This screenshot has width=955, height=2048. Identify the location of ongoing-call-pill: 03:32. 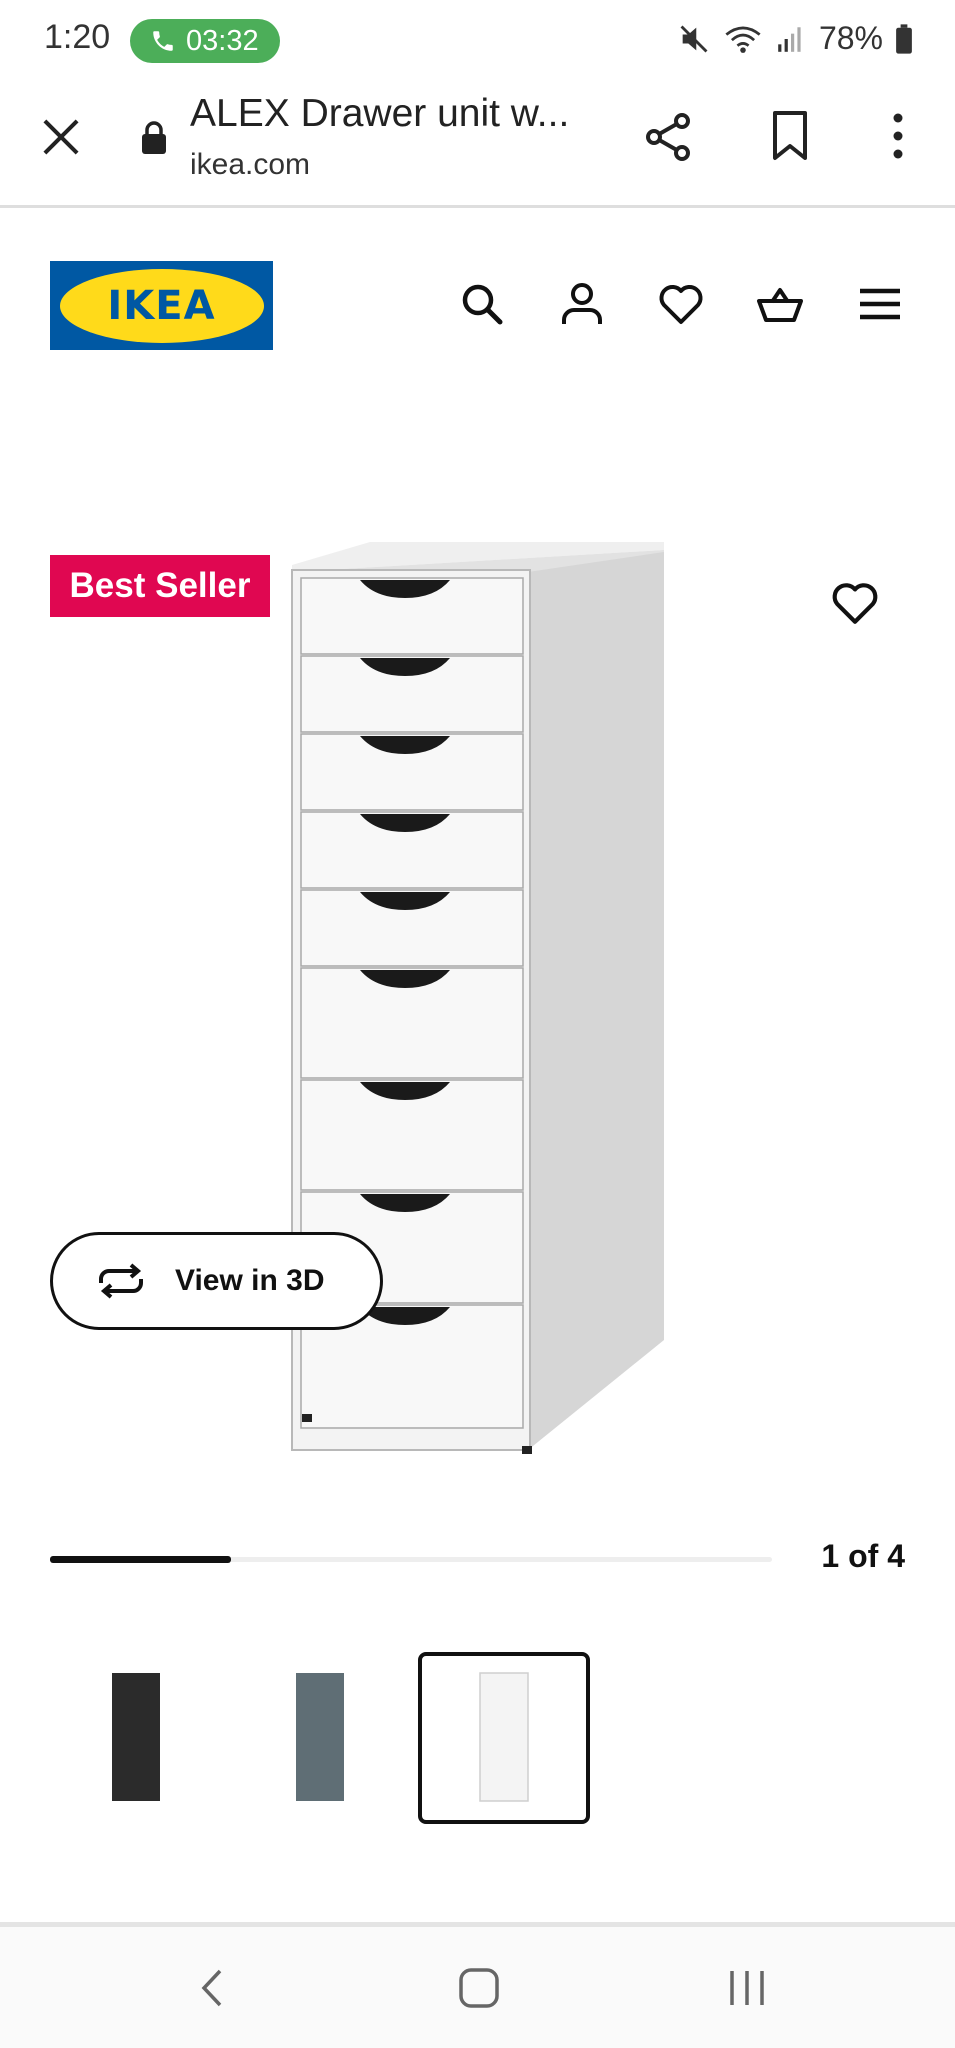
(205, 41).